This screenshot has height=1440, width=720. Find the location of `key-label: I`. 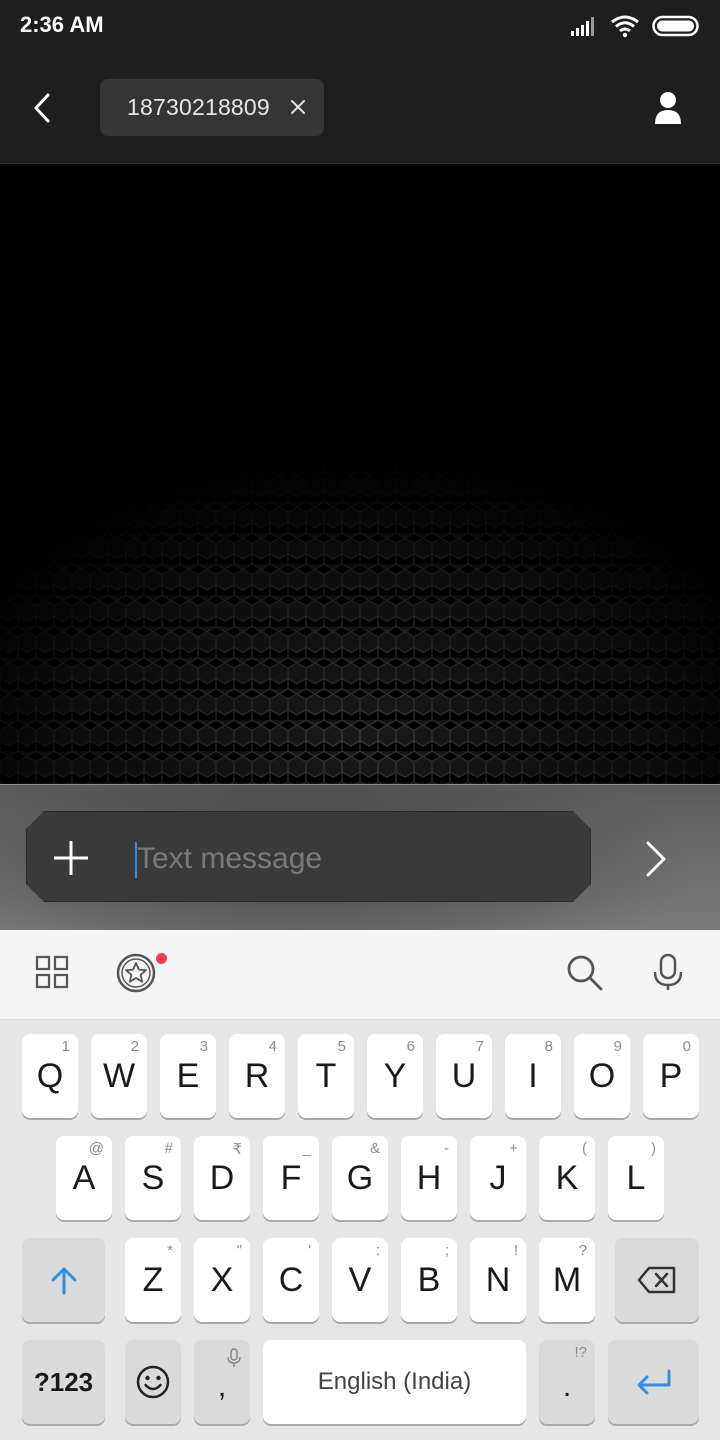

key-label: I is located at coordinates (533, 1075).